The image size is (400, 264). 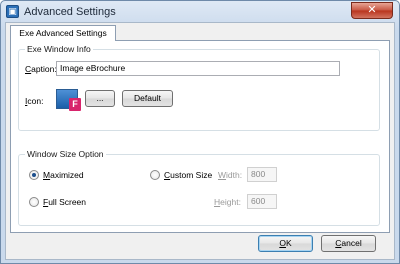 I want to click on caption-input: Image eBrochure, so click(x=198, y=68).